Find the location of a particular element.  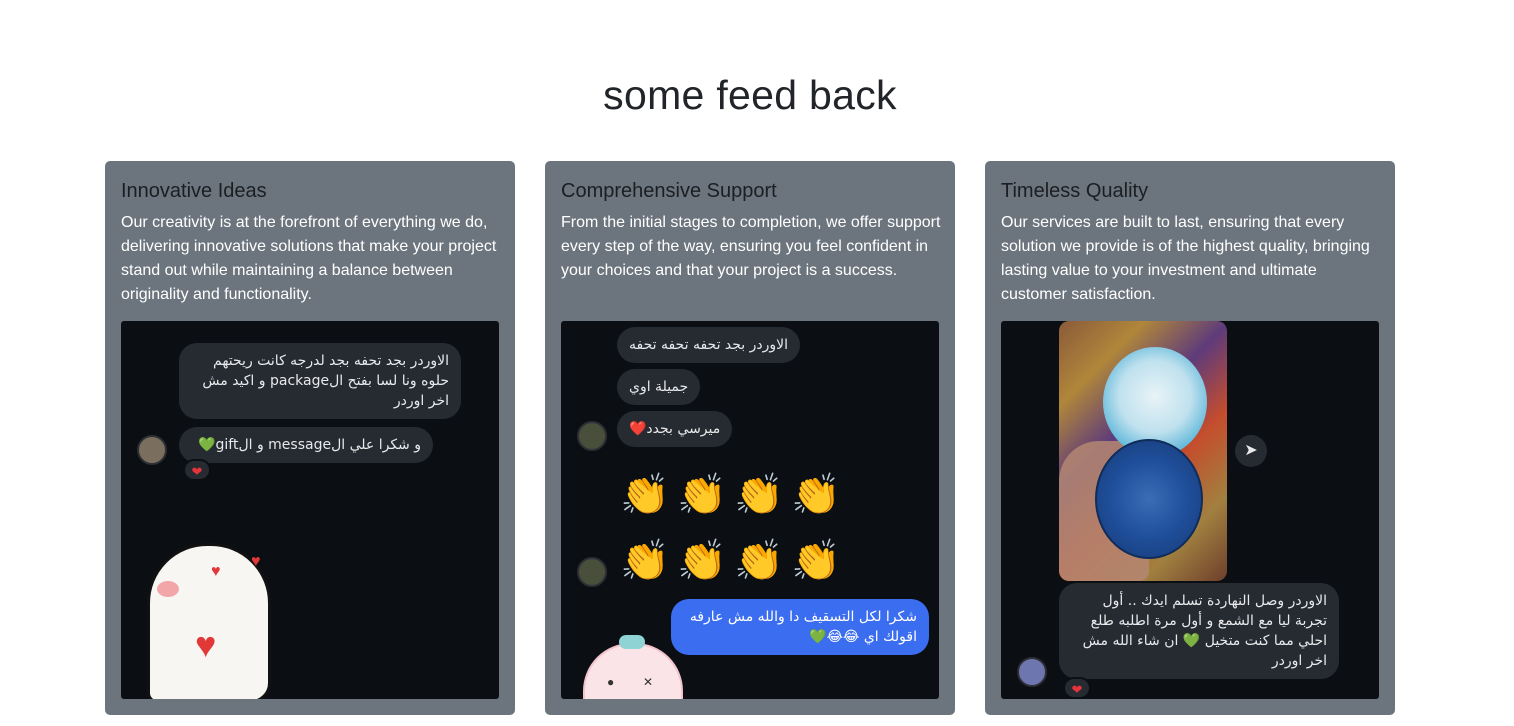

message-bubble: و شكرا علي الmessage و الgift💚 is located at coordinates (306, 445).